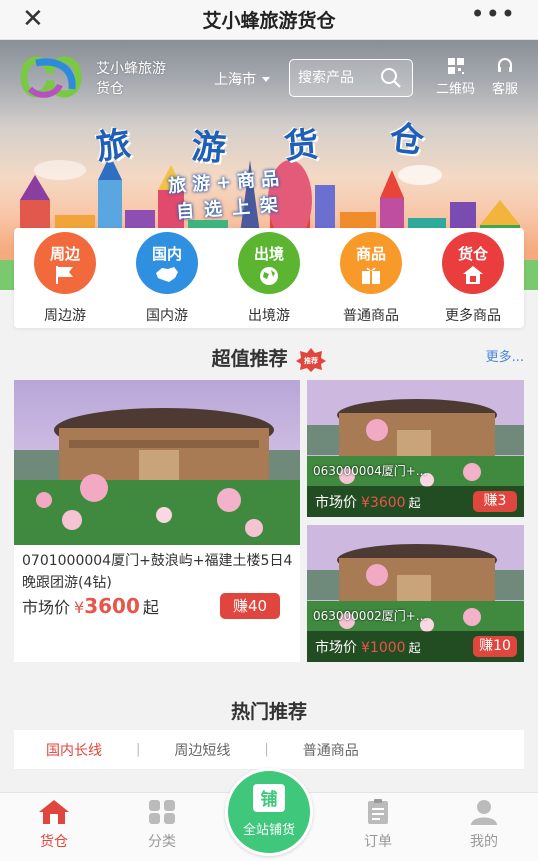 The image size is (538, 861). I want to click on product-name: 0701000004厦门+鼓浪屿+福建土楼5日4晚跟团游(4钻), so click(157, 572).